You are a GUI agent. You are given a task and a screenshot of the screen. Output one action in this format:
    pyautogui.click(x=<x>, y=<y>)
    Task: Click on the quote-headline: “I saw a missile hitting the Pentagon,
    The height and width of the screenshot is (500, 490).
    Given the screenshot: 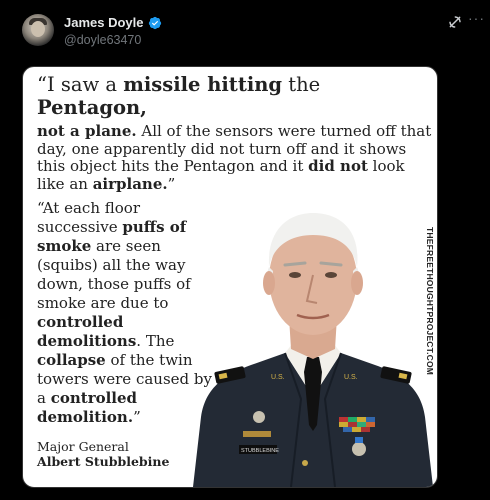 What is the action you would take?
    pyautogui.click(x=235, y=96)
    